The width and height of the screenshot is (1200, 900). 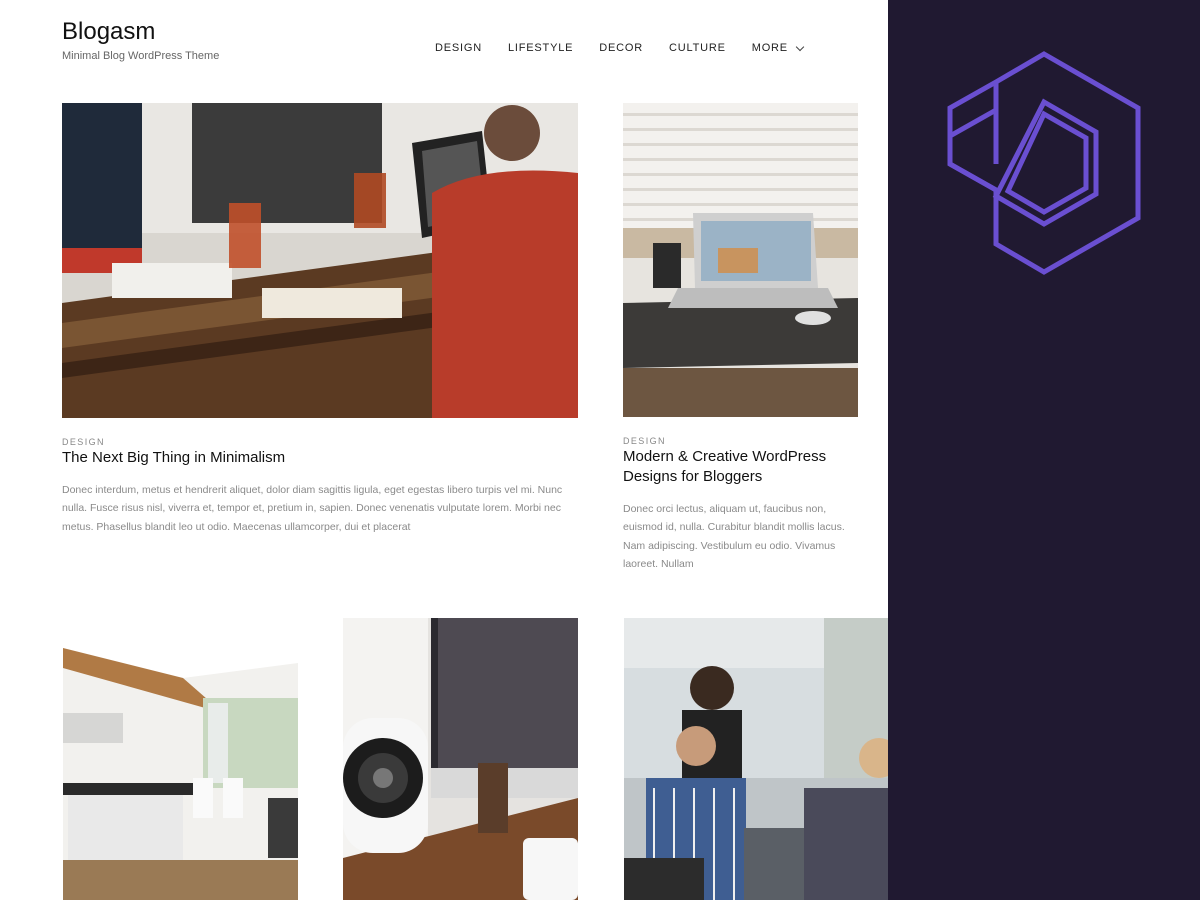 What do you see at coordinates (769, 48) in the screenshot?
I see `nav-more-label: MORE` at bounding box center [769, 48].